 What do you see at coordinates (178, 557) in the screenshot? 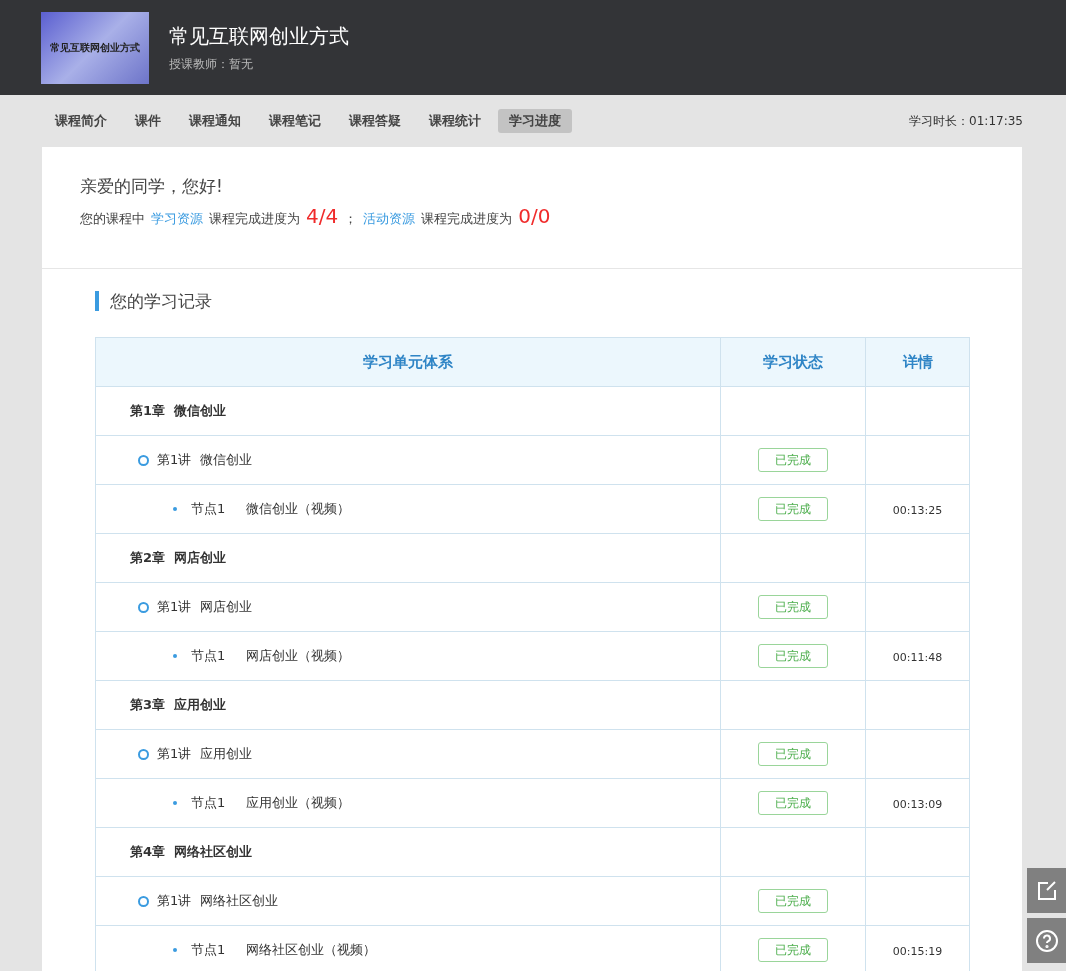
I see `chapter-title: 第2章 网店创业` at bounding box center [178, 557].